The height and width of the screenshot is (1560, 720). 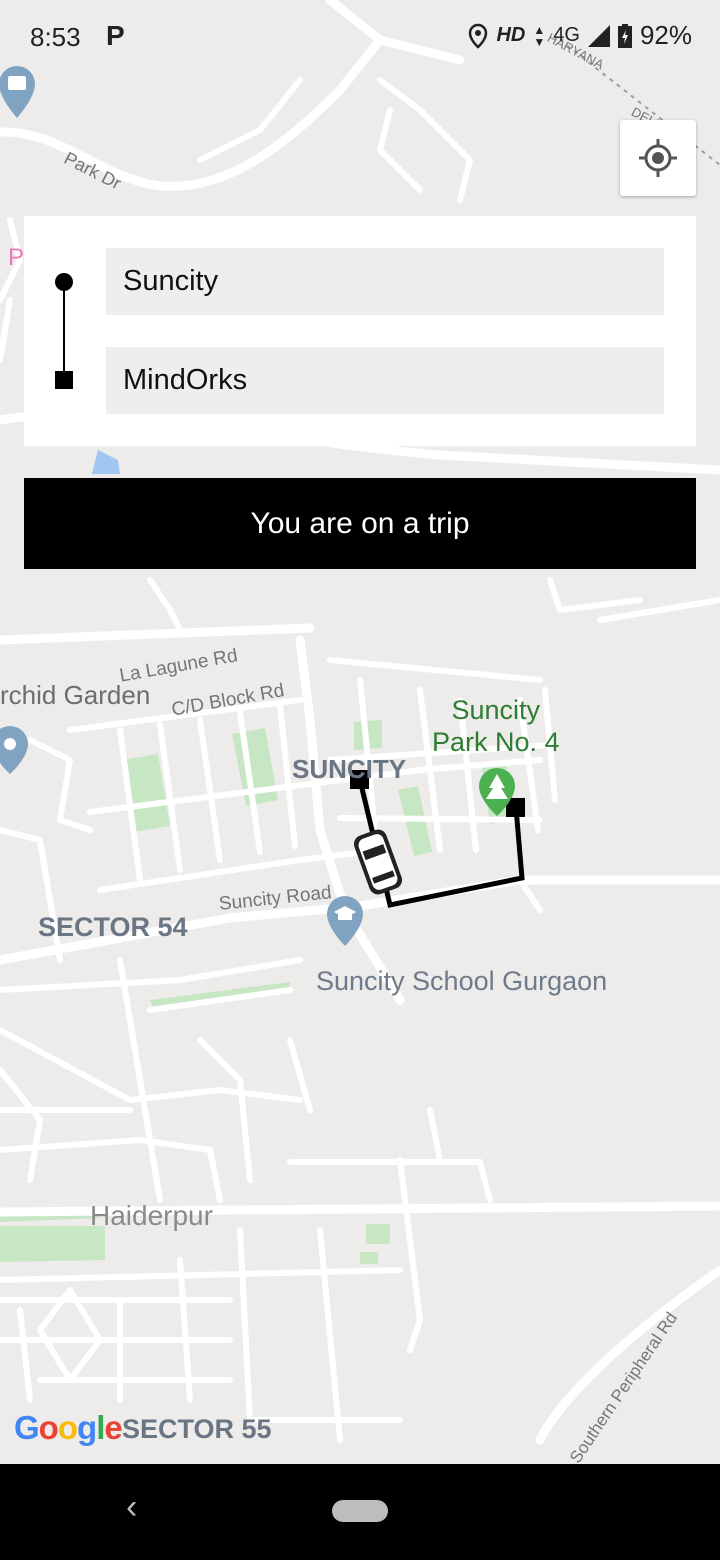 I want to click on map-label-suncity: SUNCITY, so click(x=349, y=769).